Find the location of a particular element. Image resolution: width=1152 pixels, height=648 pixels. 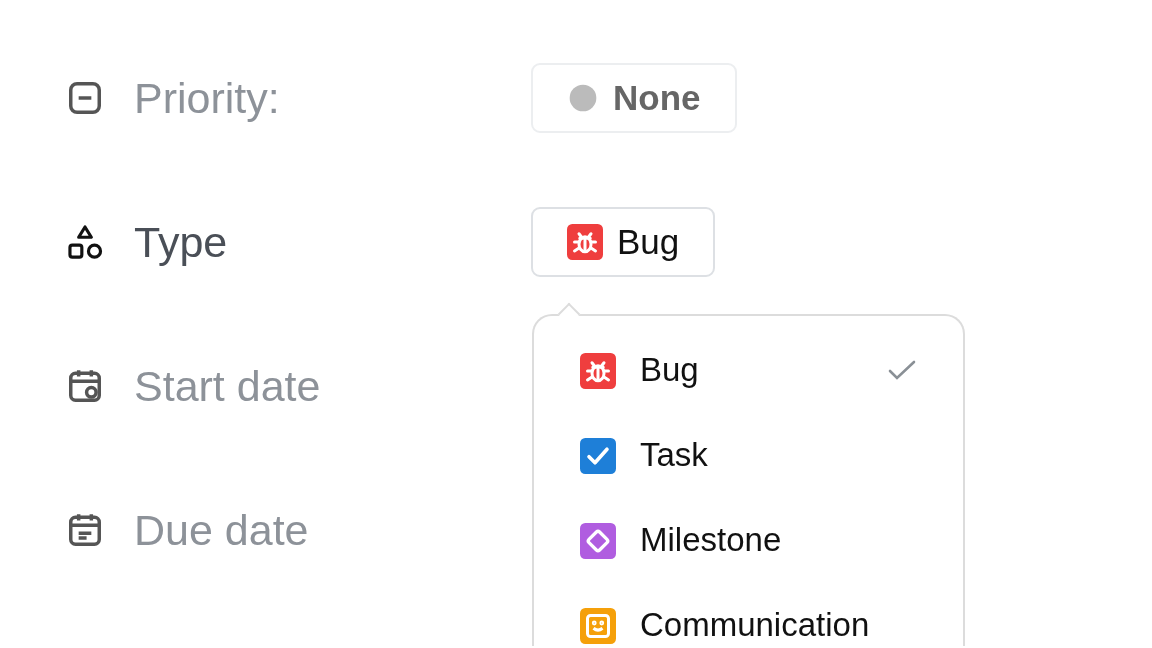

bug-icon is located at coordinates (585, 242).